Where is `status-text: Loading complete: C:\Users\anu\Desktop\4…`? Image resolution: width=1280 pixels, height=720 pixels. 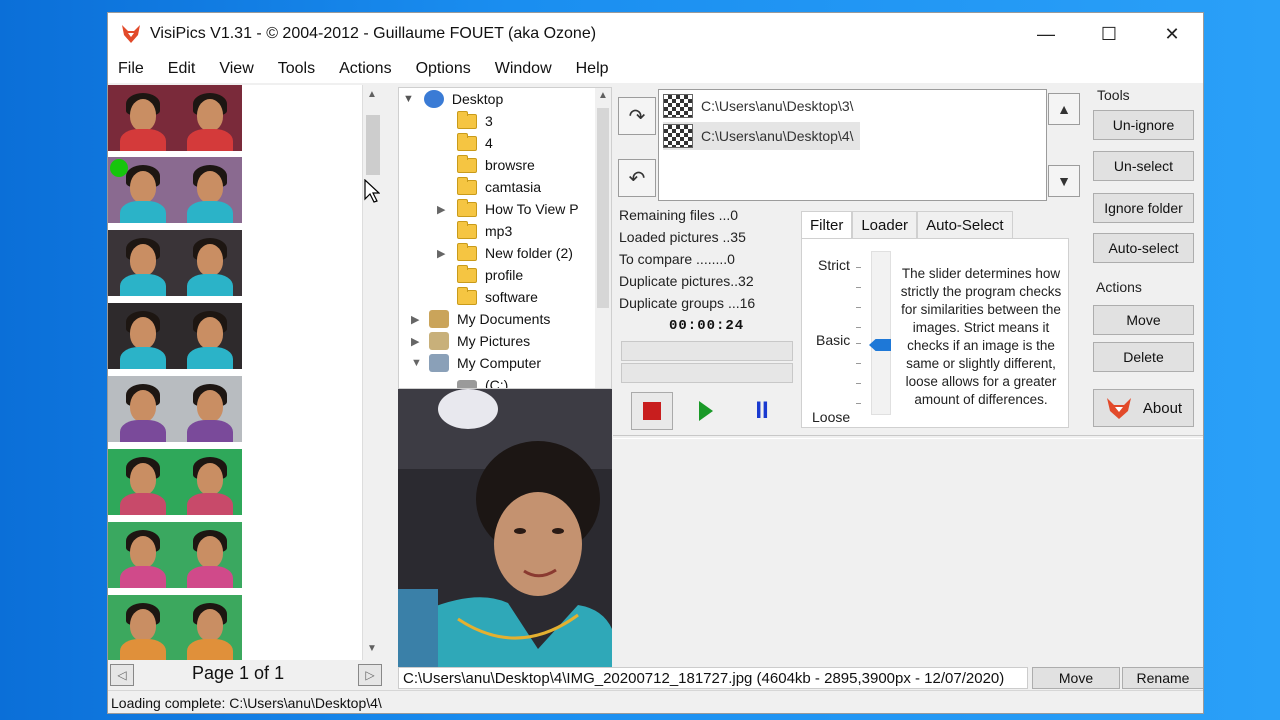
status-text: Loading complete: C:\Users\anu\Desktop\4… is located at coordinates (246, 702).